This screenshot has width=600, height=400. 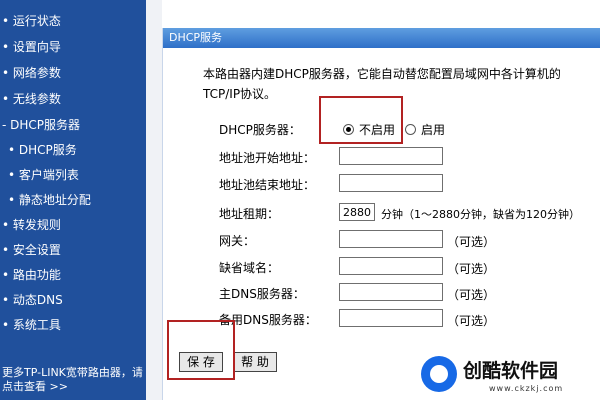 What do you see at coordinates (511, 371) in the screenshot?
I see `watermark-name: 创酷软件园` at bounding box center [511, 371].